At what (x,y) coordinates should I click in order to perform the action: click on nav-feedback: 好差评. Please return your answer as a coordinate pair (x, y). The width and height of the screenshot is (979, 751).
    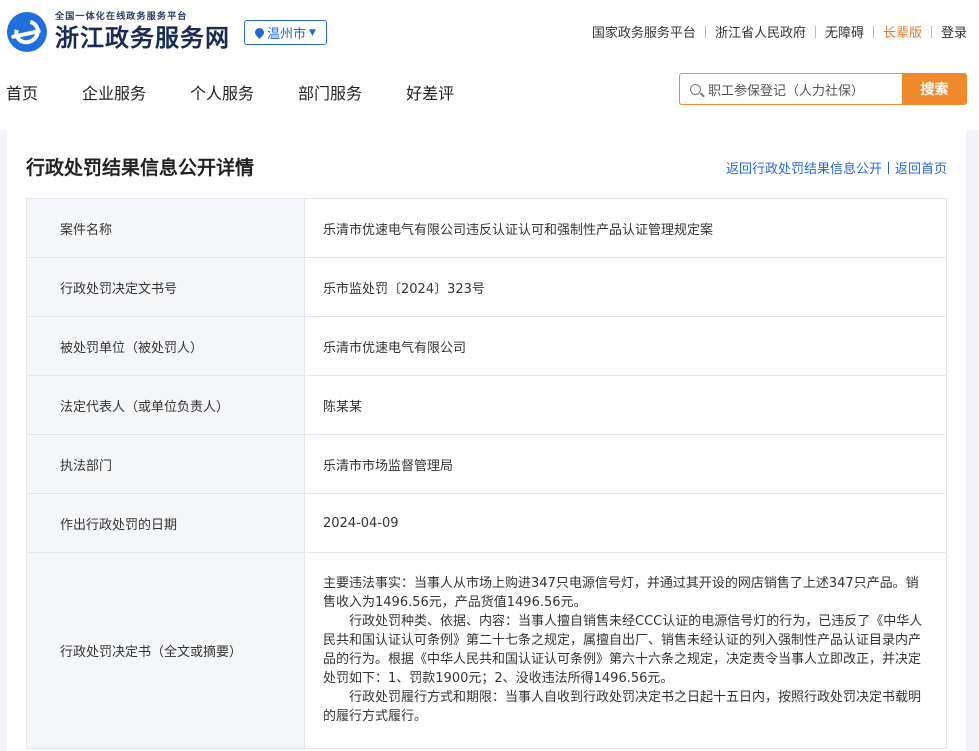
    Looking at the image, I should click on (430, 92).